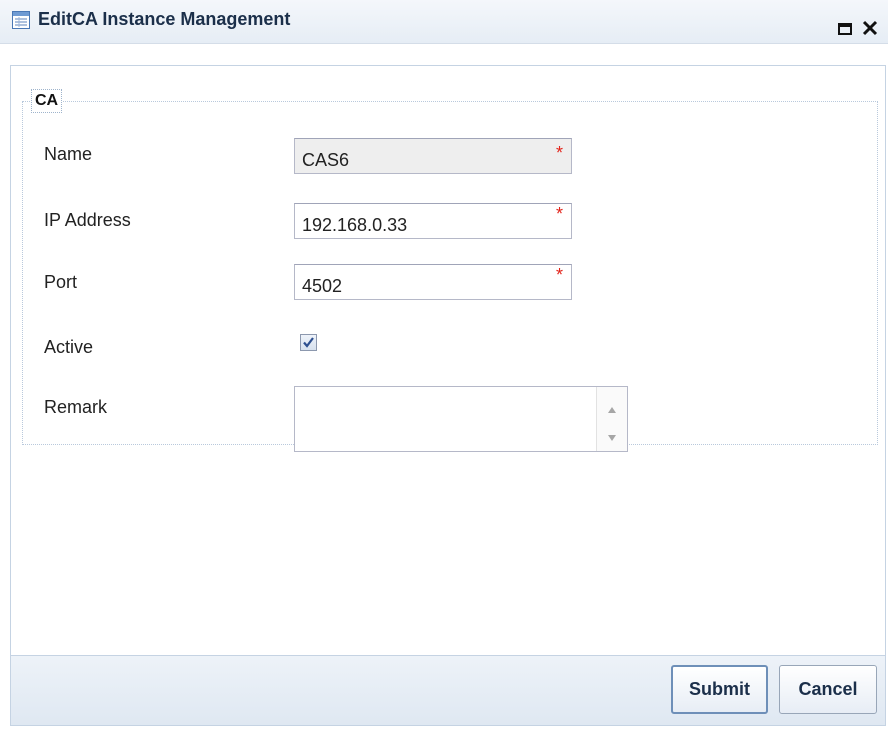 The height and width of the screenshot is (731, 888). I want to click on title-bar: EditCA Instance Management, so click(444, 22).